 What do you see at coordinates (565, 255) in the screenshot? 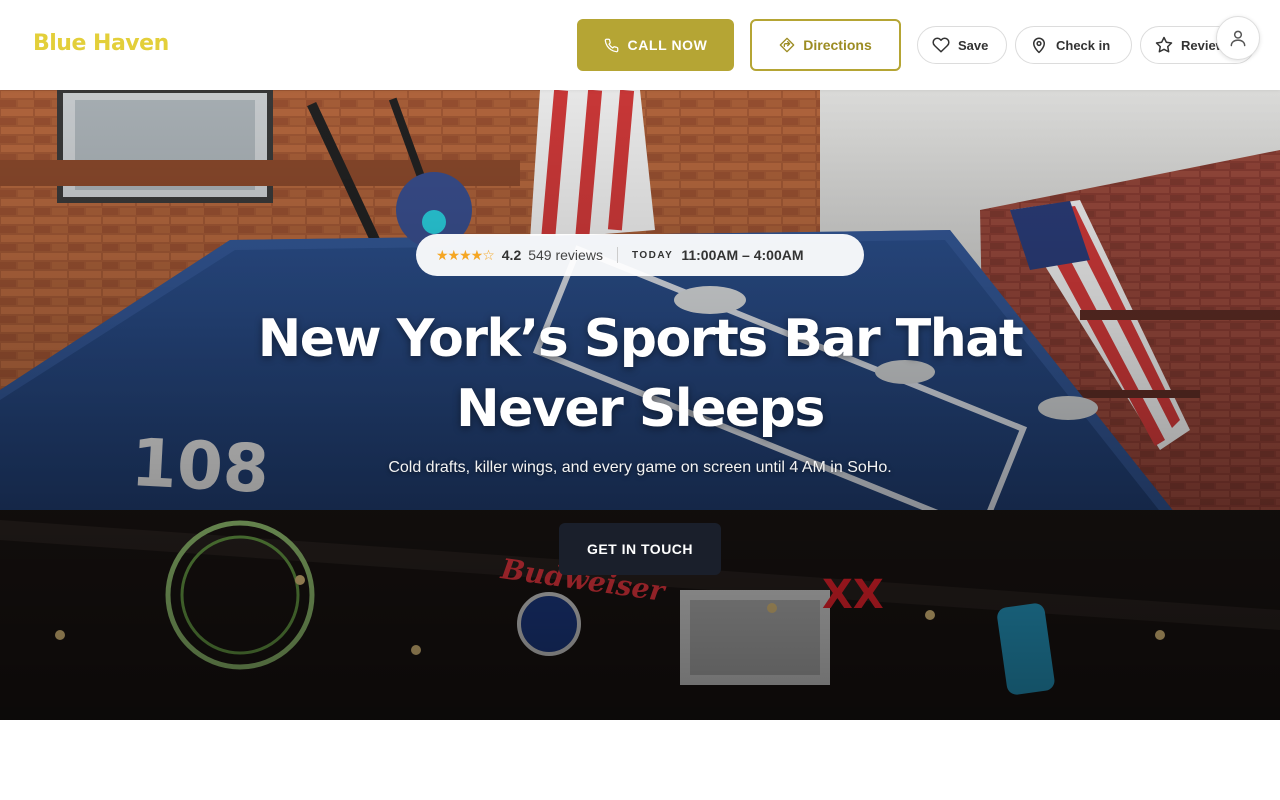
I see `review-count-link: 549 reviews` at bounding box center [565, 255].